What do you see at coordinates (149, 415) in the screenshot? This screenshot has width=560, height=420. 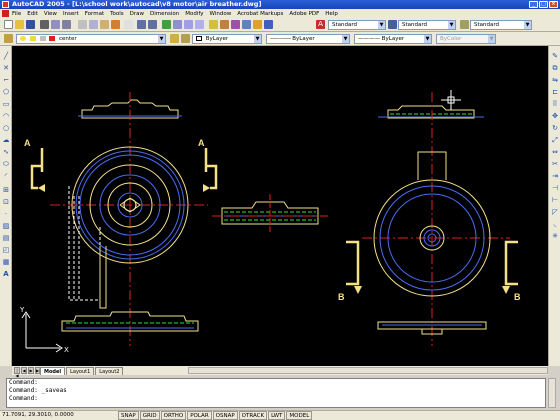 I see `grid-toggle: GRID` at bounding box center [149, 415].